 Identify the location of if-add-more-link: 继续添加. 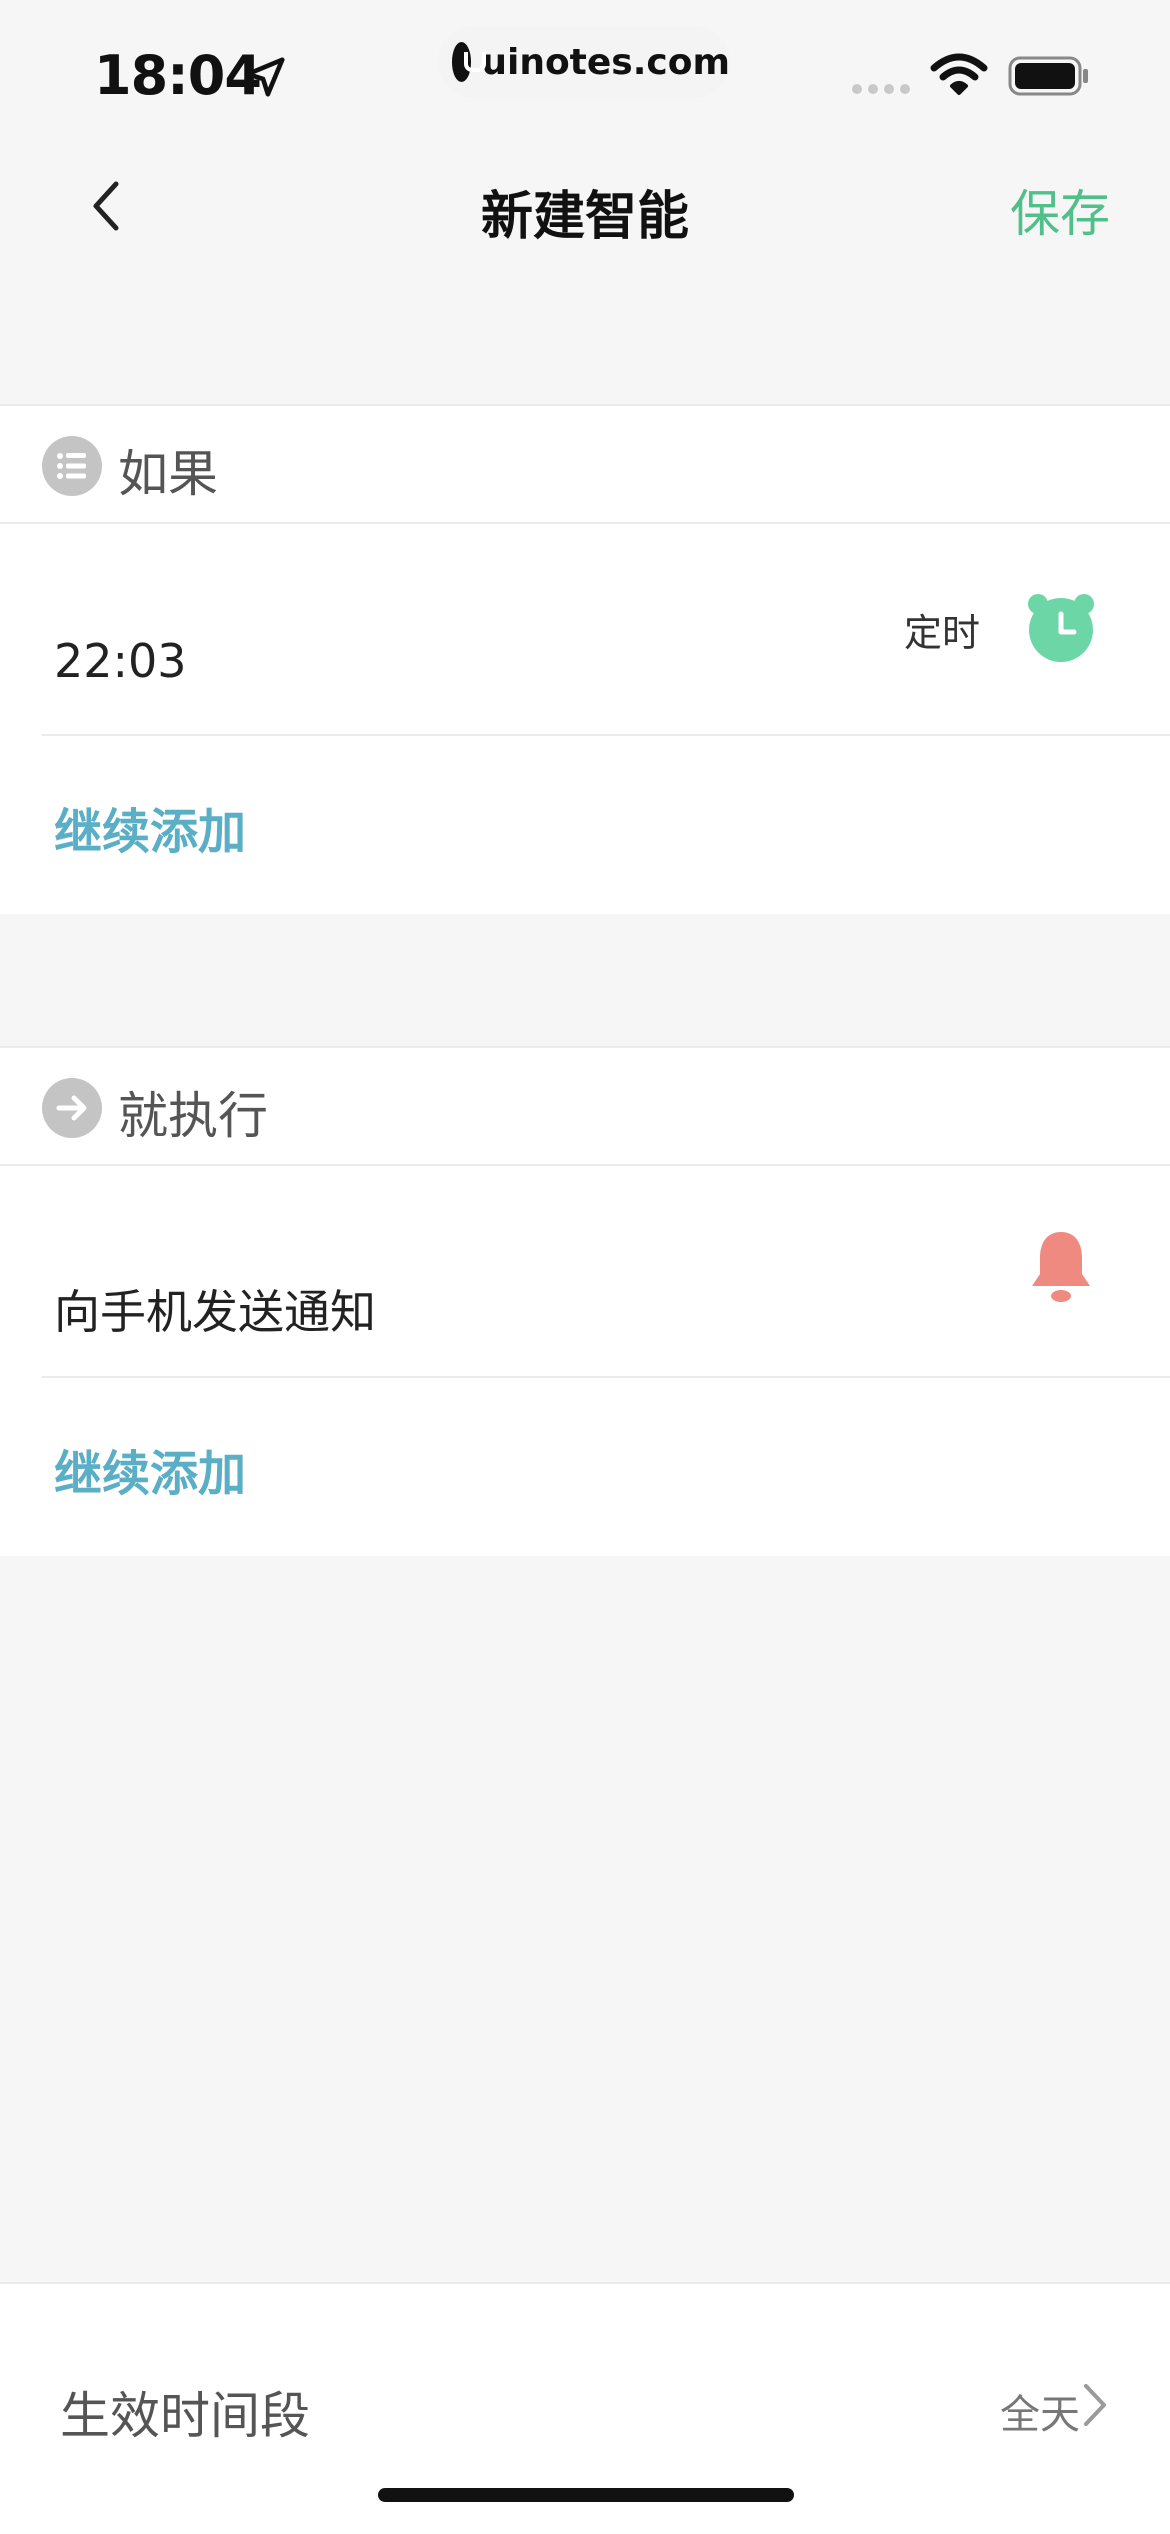
(150, 827).